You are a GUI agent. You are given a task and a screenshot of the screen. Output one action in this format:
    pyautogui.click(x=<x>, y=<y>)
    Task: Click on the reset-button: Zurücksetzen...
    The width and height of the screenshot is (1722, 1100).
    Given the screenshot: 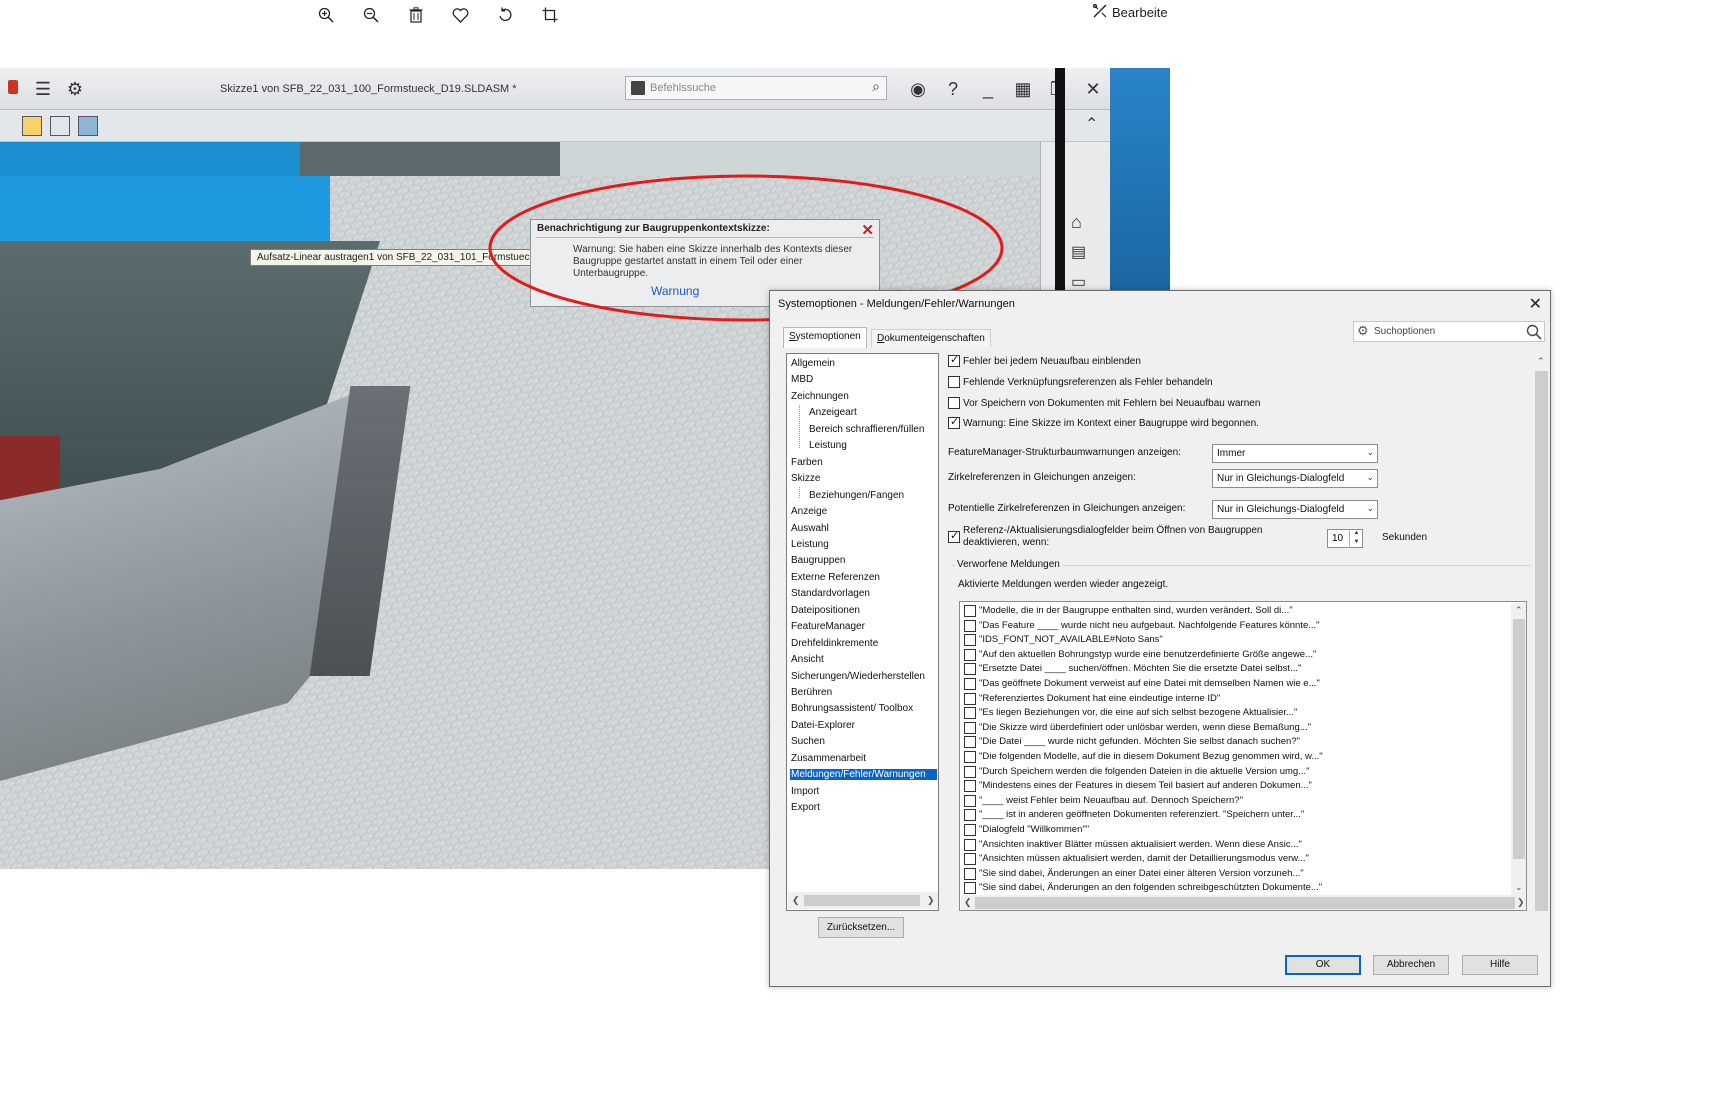 What is the action you would take?
    pyautogui.click(x=861, y=927)
    